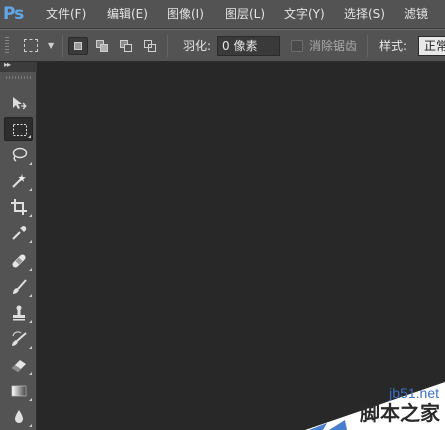 This screenshot has width=445, height=430. I want to click on menu-layer: 图层(L), so click(245, 14).